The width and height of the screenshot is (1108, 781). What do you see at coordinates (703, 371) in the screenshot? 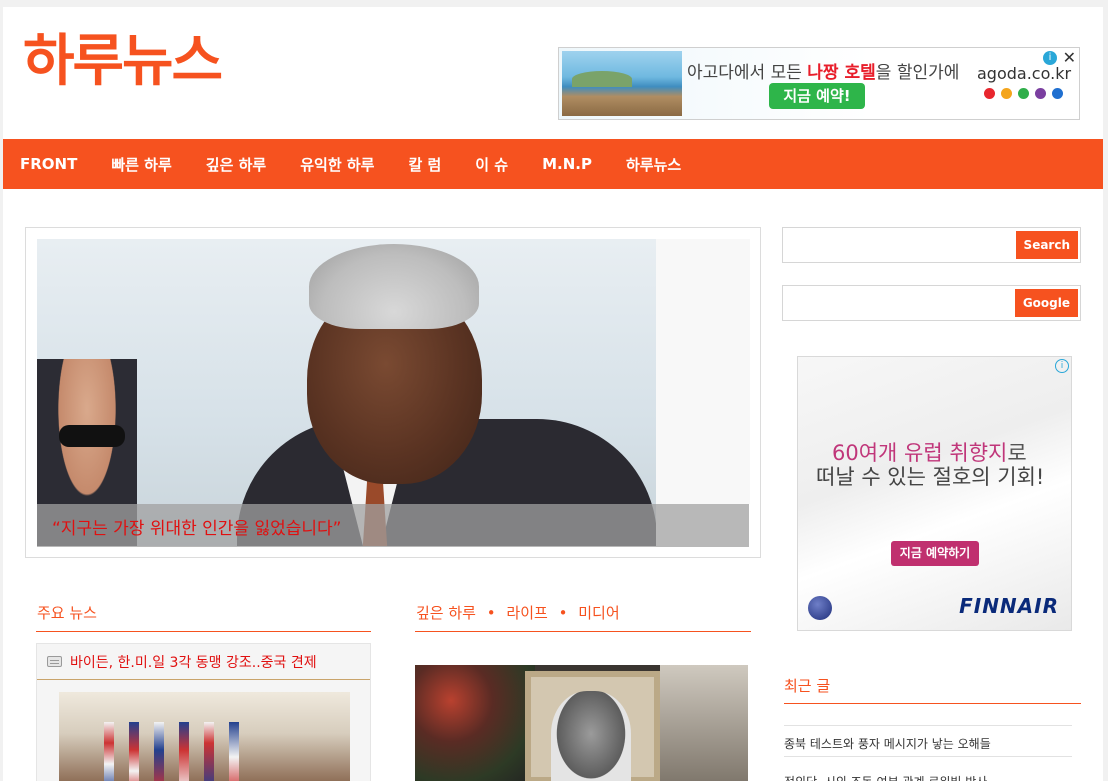
I see `slider-side-area` at bounding box center [703, 371].